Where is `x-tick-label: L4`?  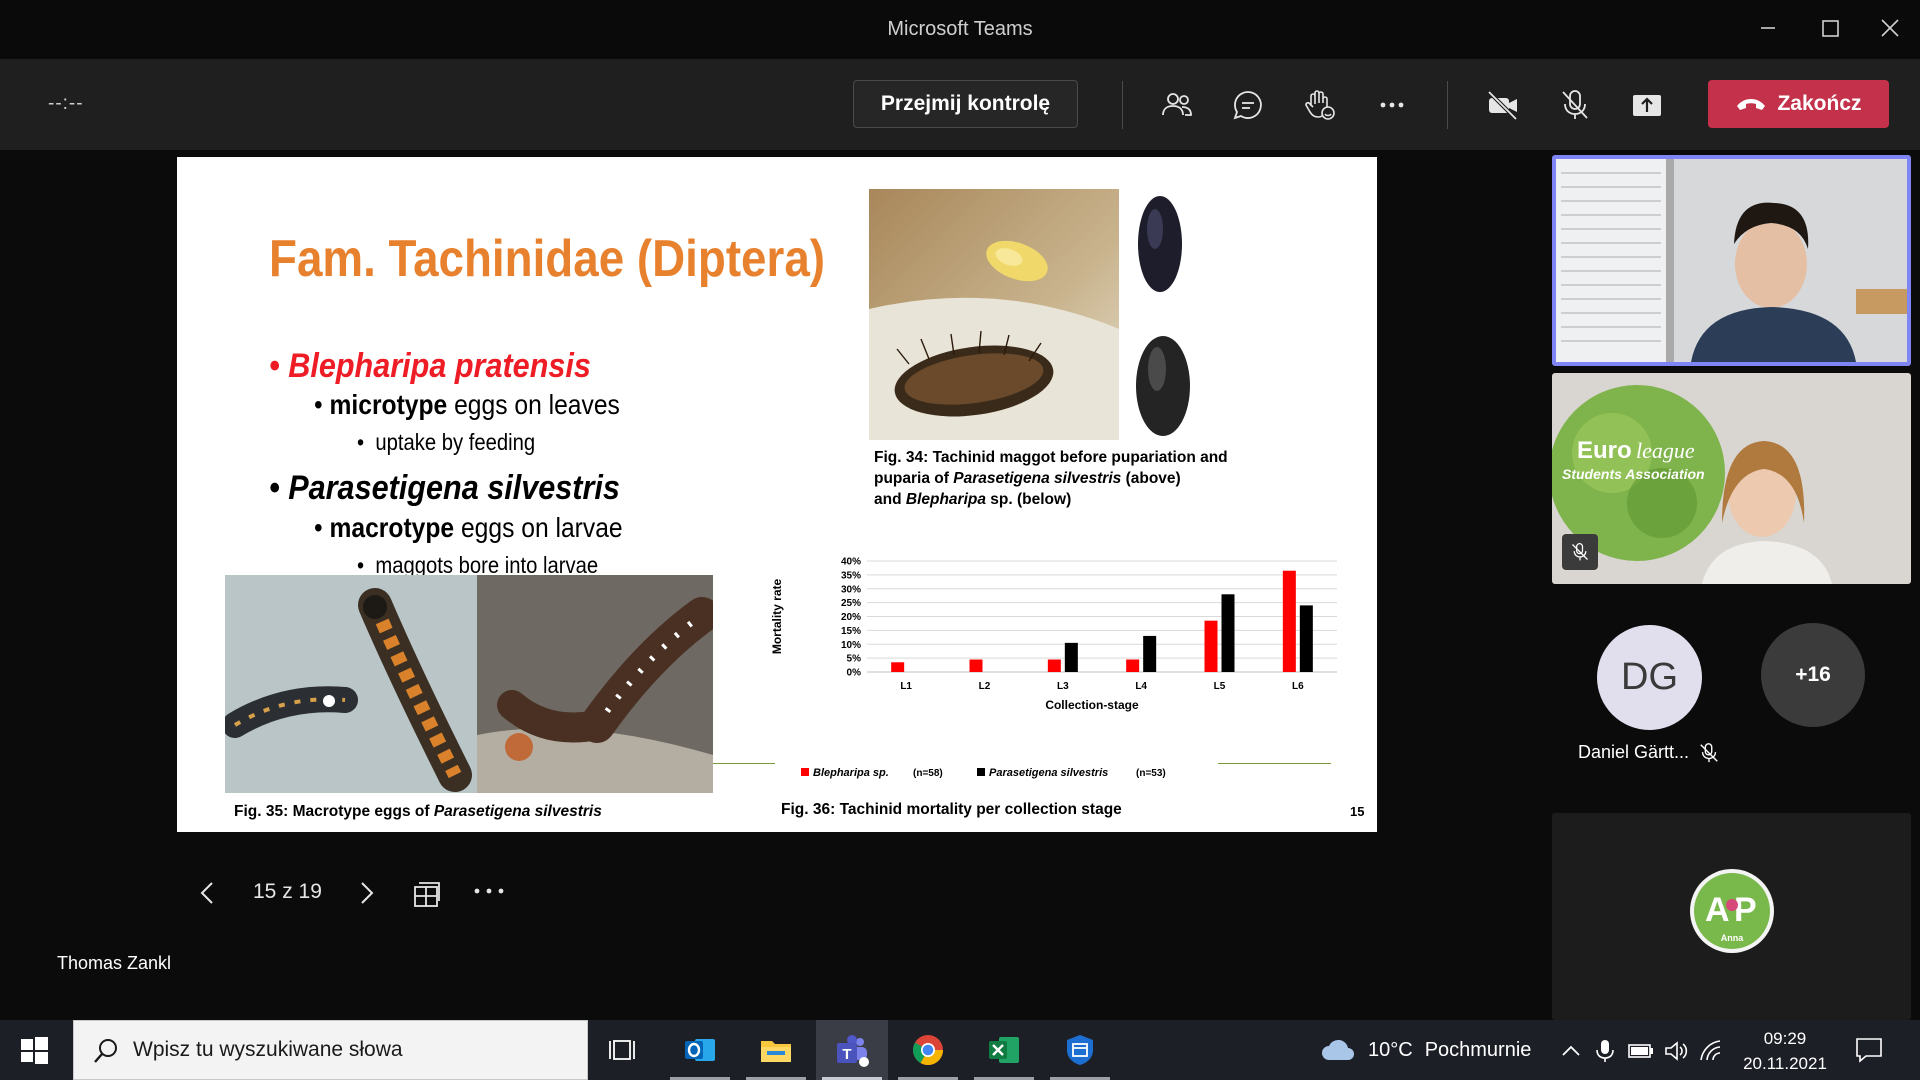 x-tick-label: L4 is located at coordinates (1141, 686).